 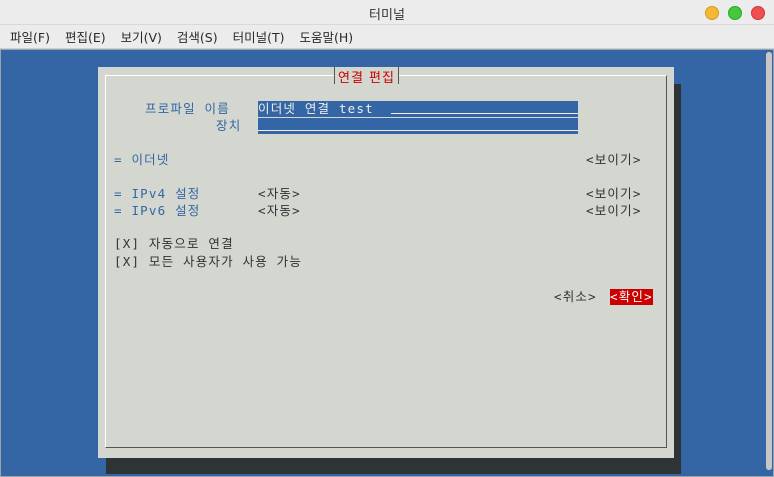 I want to click on menu-search: 검색(S), so click(x=197, y=36).